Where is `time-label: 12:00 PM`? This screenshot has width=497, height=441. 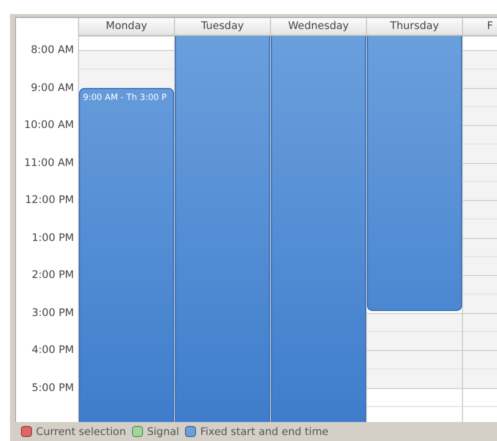
time-label: 12:00 PM is located at coordinates (49, 200).